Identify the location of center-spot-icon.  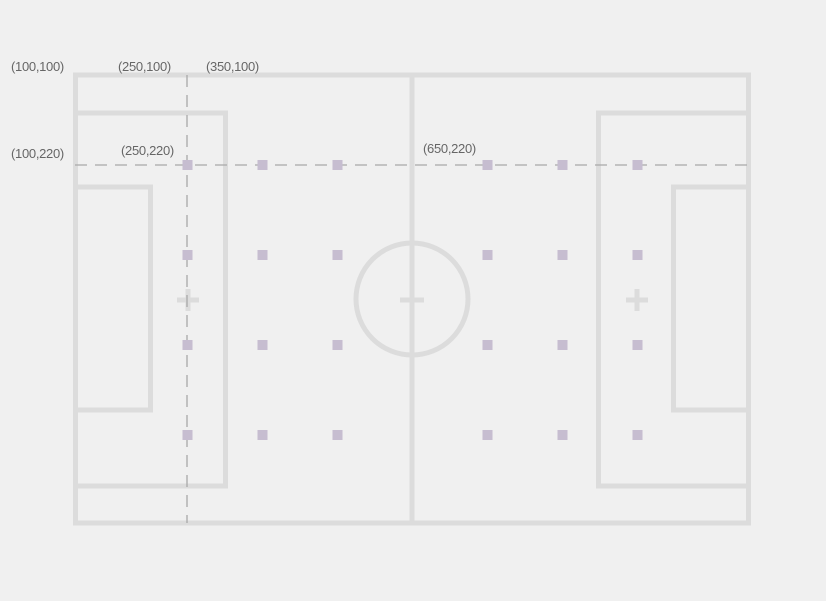
(412, 300).